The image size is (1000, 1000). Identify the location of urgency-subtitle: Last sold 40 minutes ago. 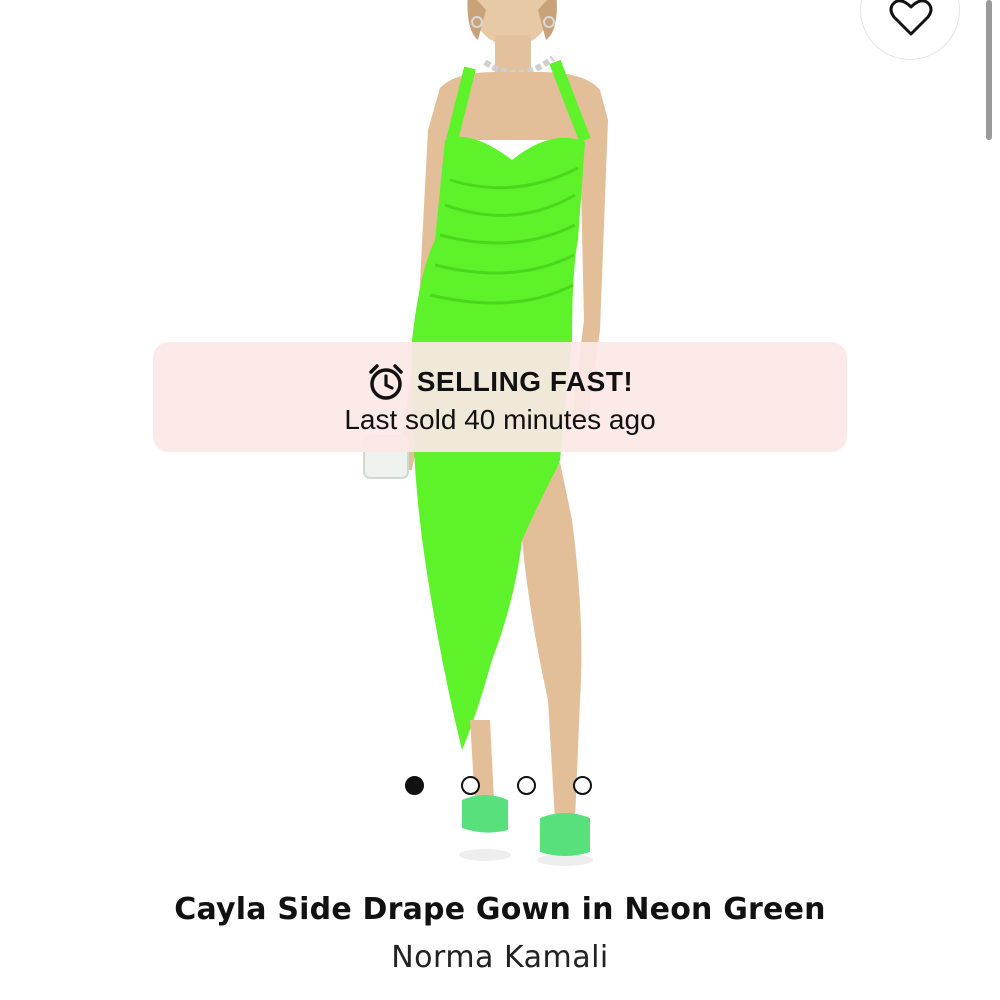
(500, 419).